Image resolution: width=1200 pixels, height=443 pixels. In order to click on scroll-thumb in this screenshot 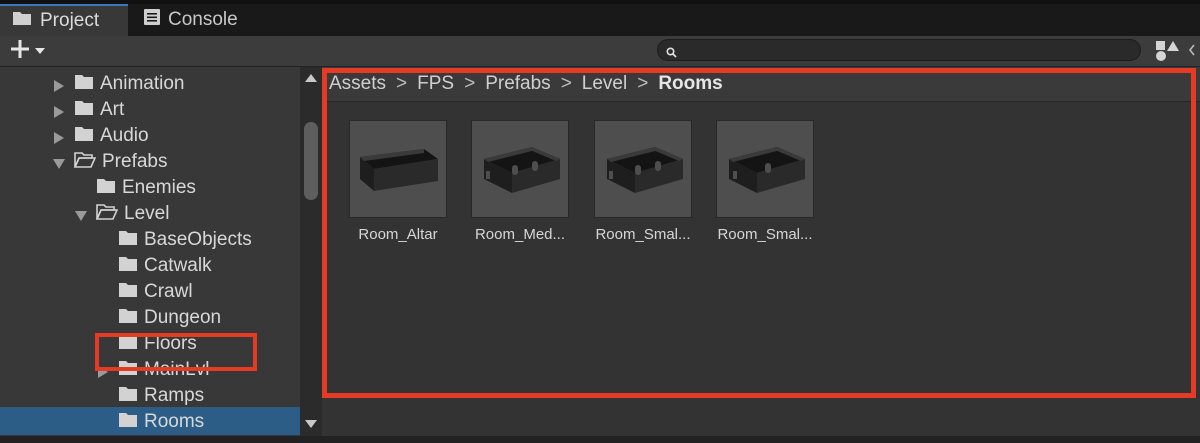, I will do `click(311, 161)`.